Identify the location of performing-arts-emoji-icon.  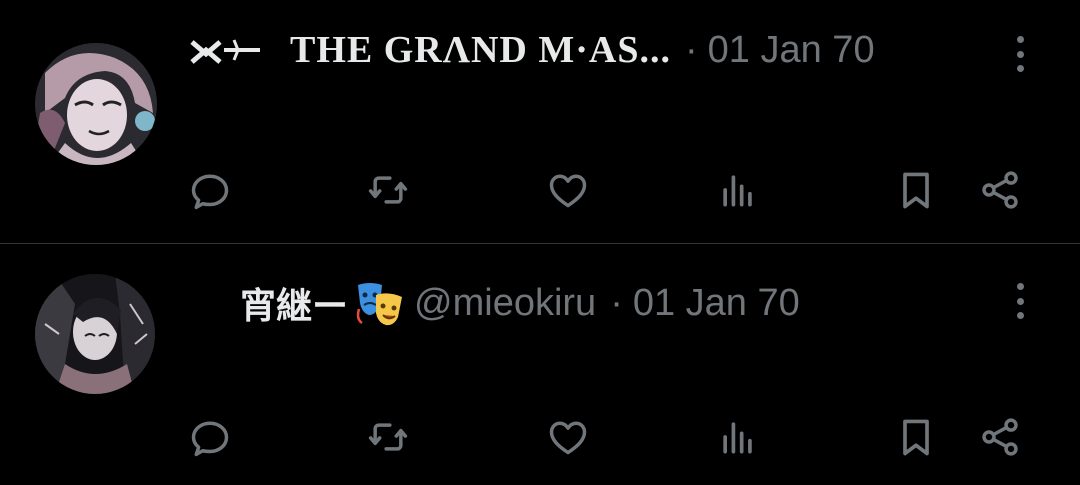
(380, 303).